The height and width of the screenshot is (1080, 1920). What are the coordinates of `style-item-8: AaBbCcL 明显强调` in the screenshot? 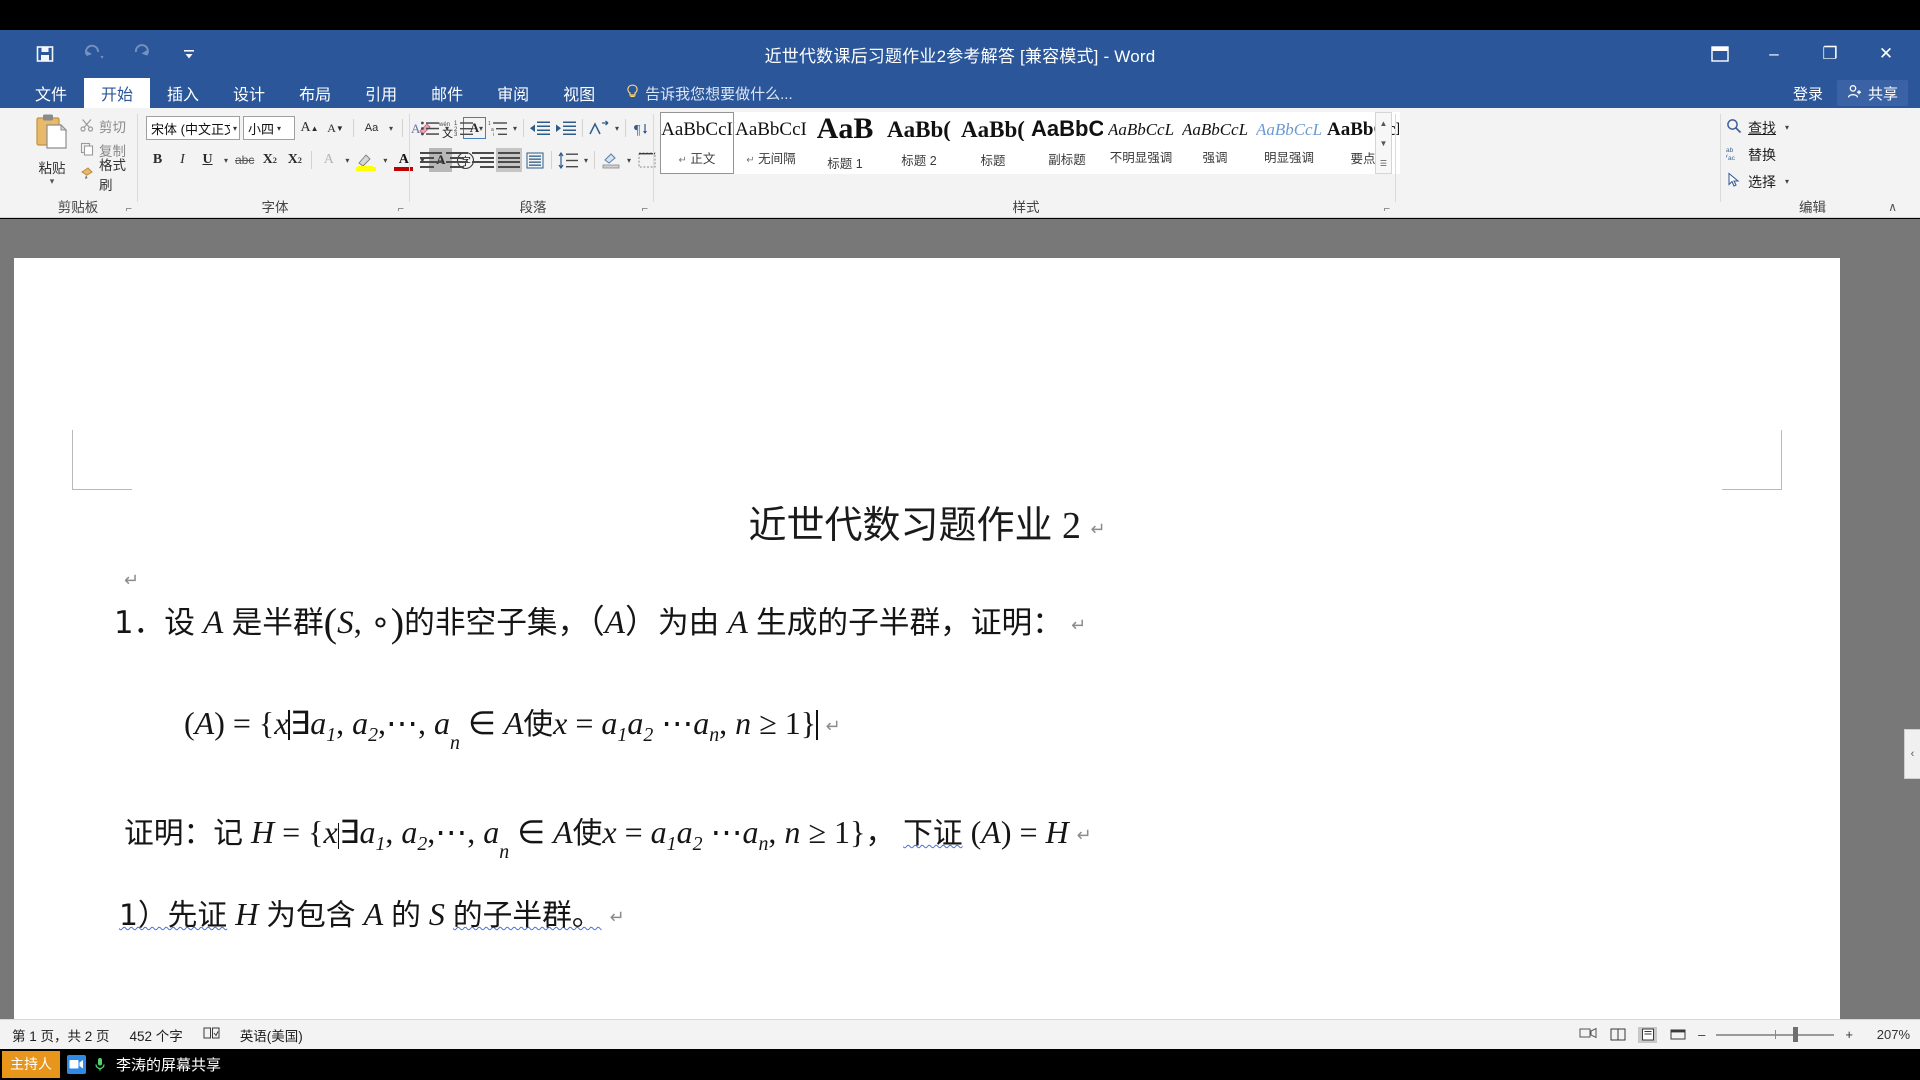 It's located at (1289, 143).